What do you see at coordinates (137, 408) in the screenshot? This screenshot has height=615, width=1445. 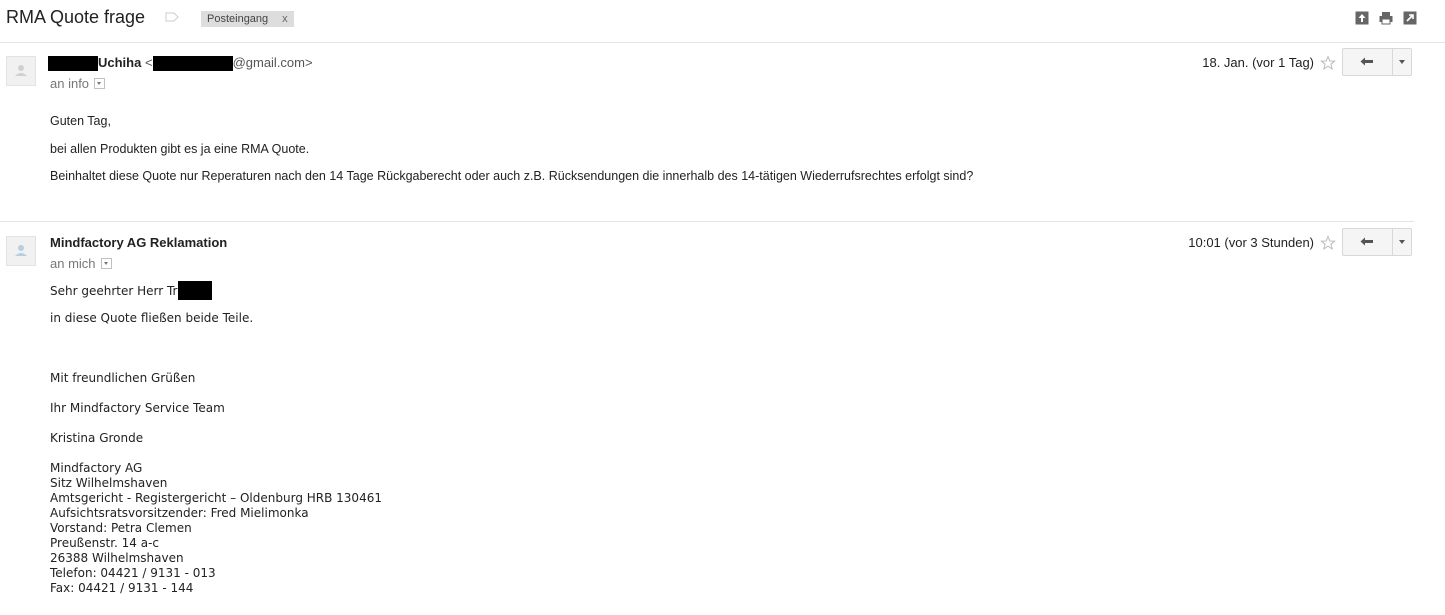 I see `body-line: Ihr Mindfactory Service Team` at bounding box center [137, 408].